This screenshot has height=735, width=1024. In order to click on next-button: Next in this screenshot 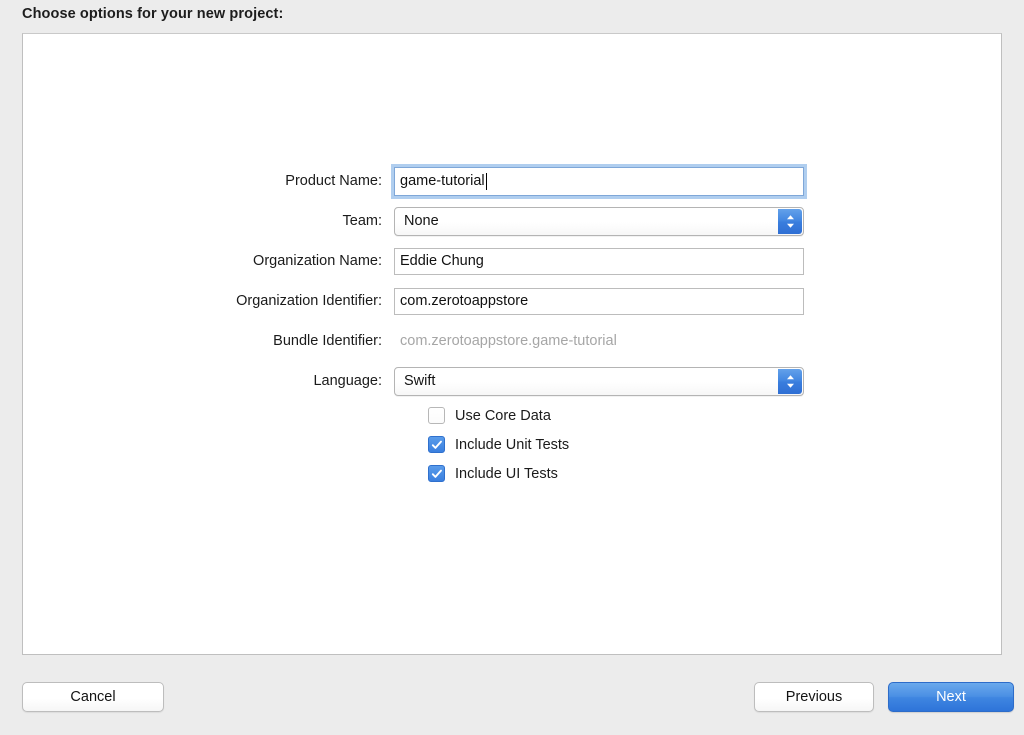, I will do `click(951, 697)`.